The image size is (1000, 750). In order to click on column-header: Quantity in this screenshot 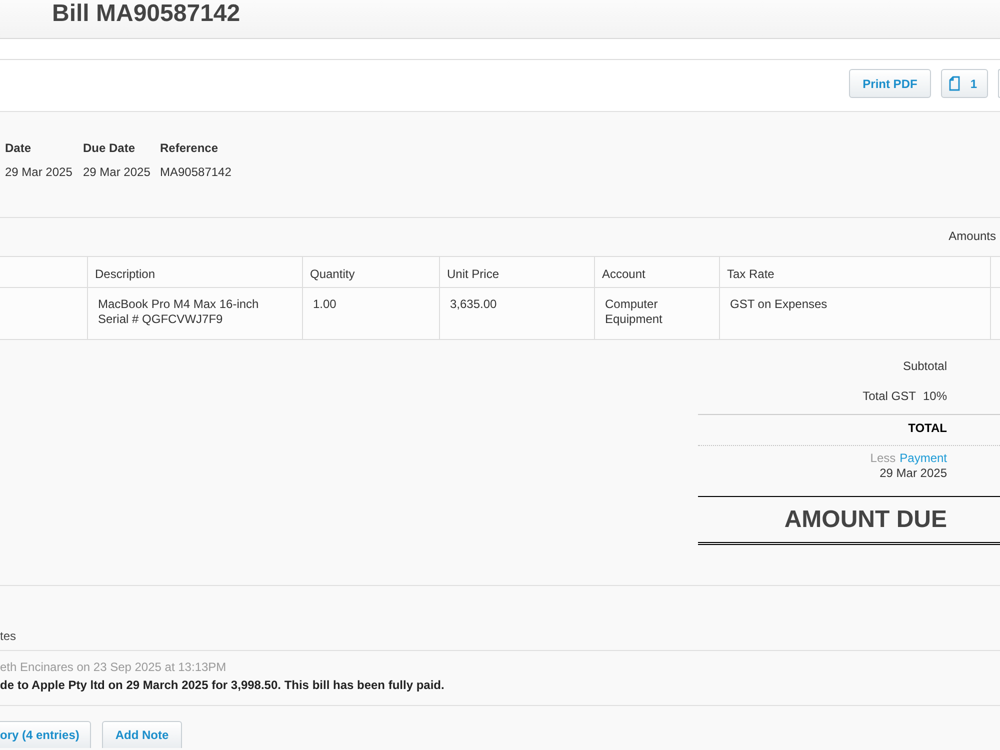, I will do `click(332, 274)`.